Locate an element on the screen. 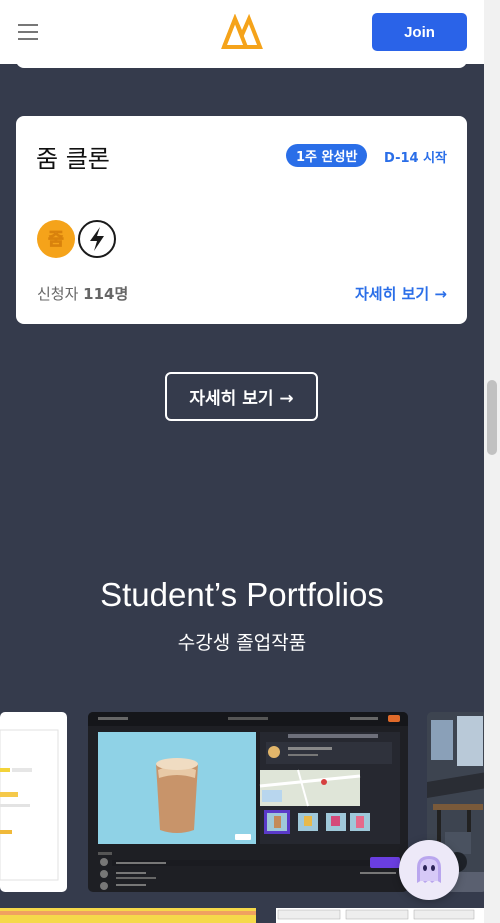  lightning-icon is located at coordinates (97, 239).